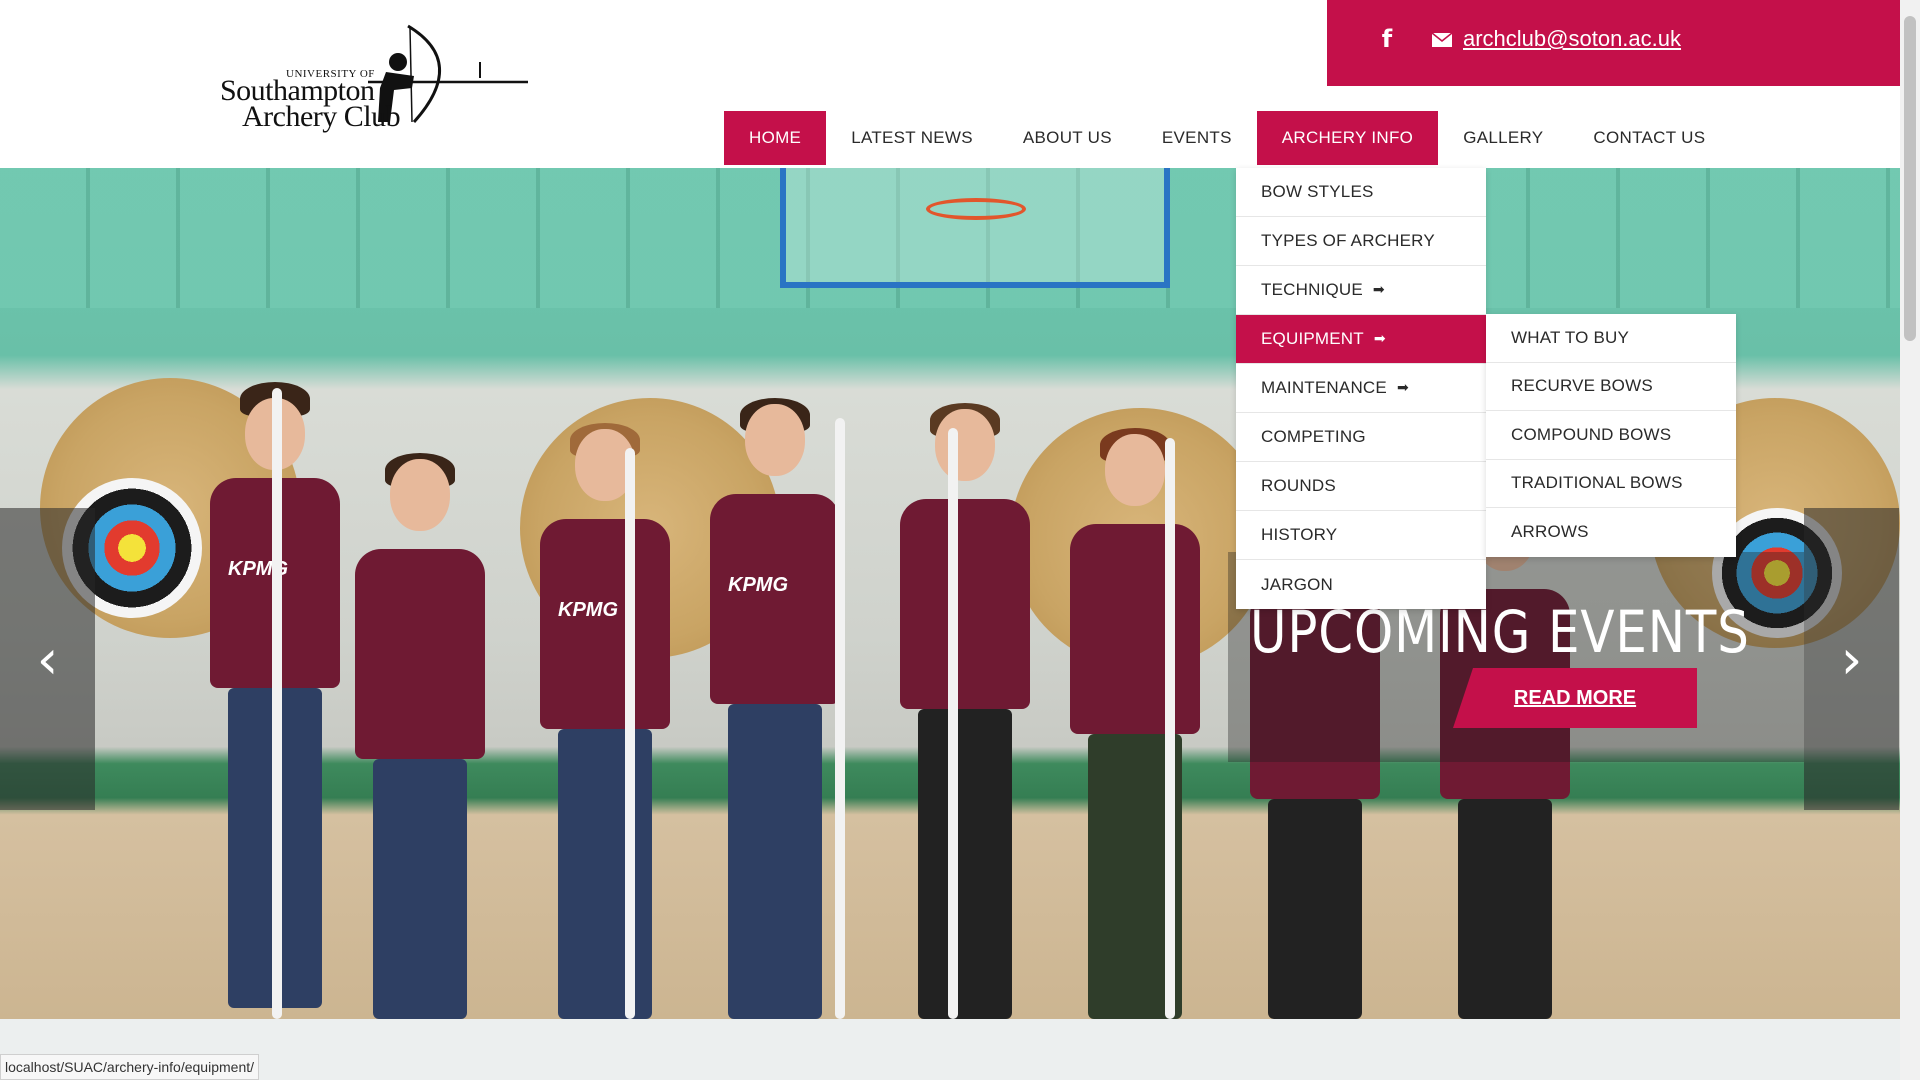 This screenshot has height=1080, width=1920. Describe the element at coordinates (1575, 698) in the screenshot. I see `read-more-button: READ MORE` at that location.